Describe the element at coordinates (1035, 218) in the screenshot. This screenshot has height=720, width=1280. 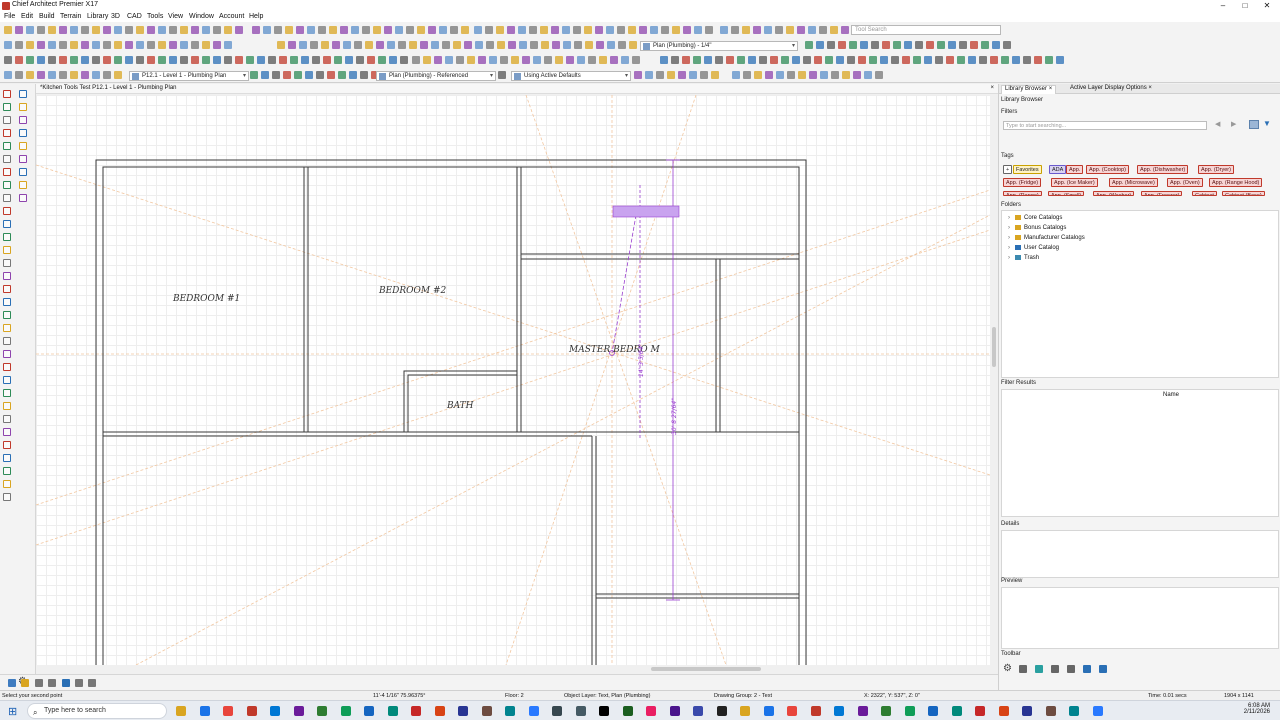
I see `folder-item: › Core Catalogs` at that location.